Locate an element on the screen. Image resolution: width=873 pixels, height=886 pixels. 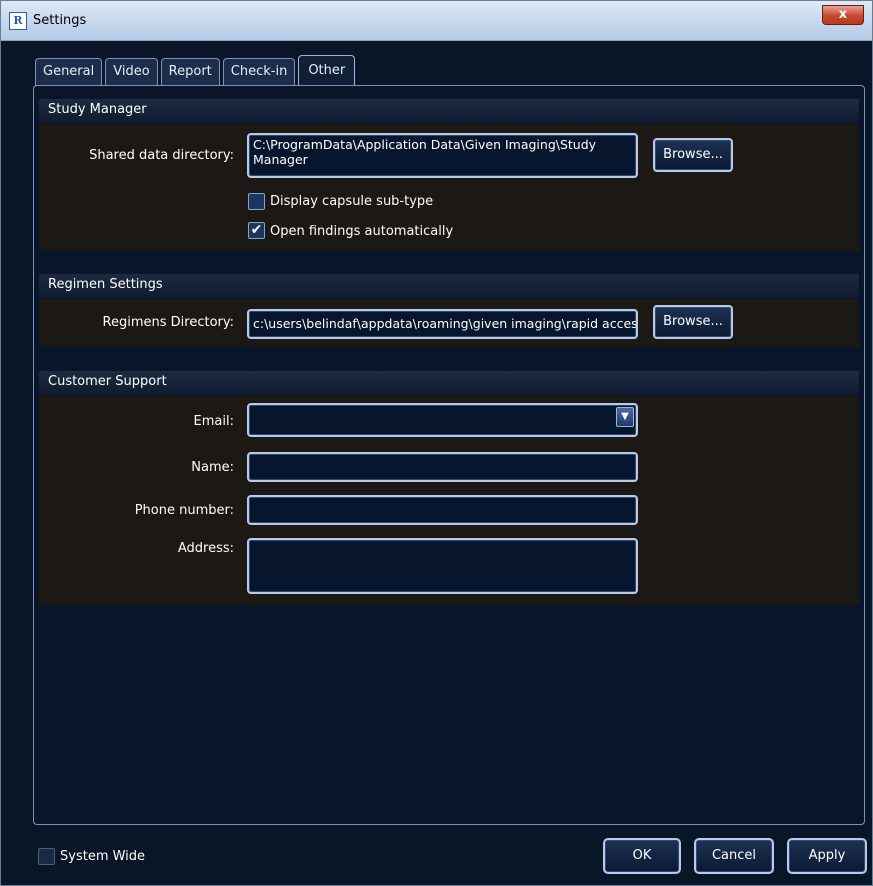
display-capsule-subtype-label: Display capsule sub-type is located at coordinates (352, 201).